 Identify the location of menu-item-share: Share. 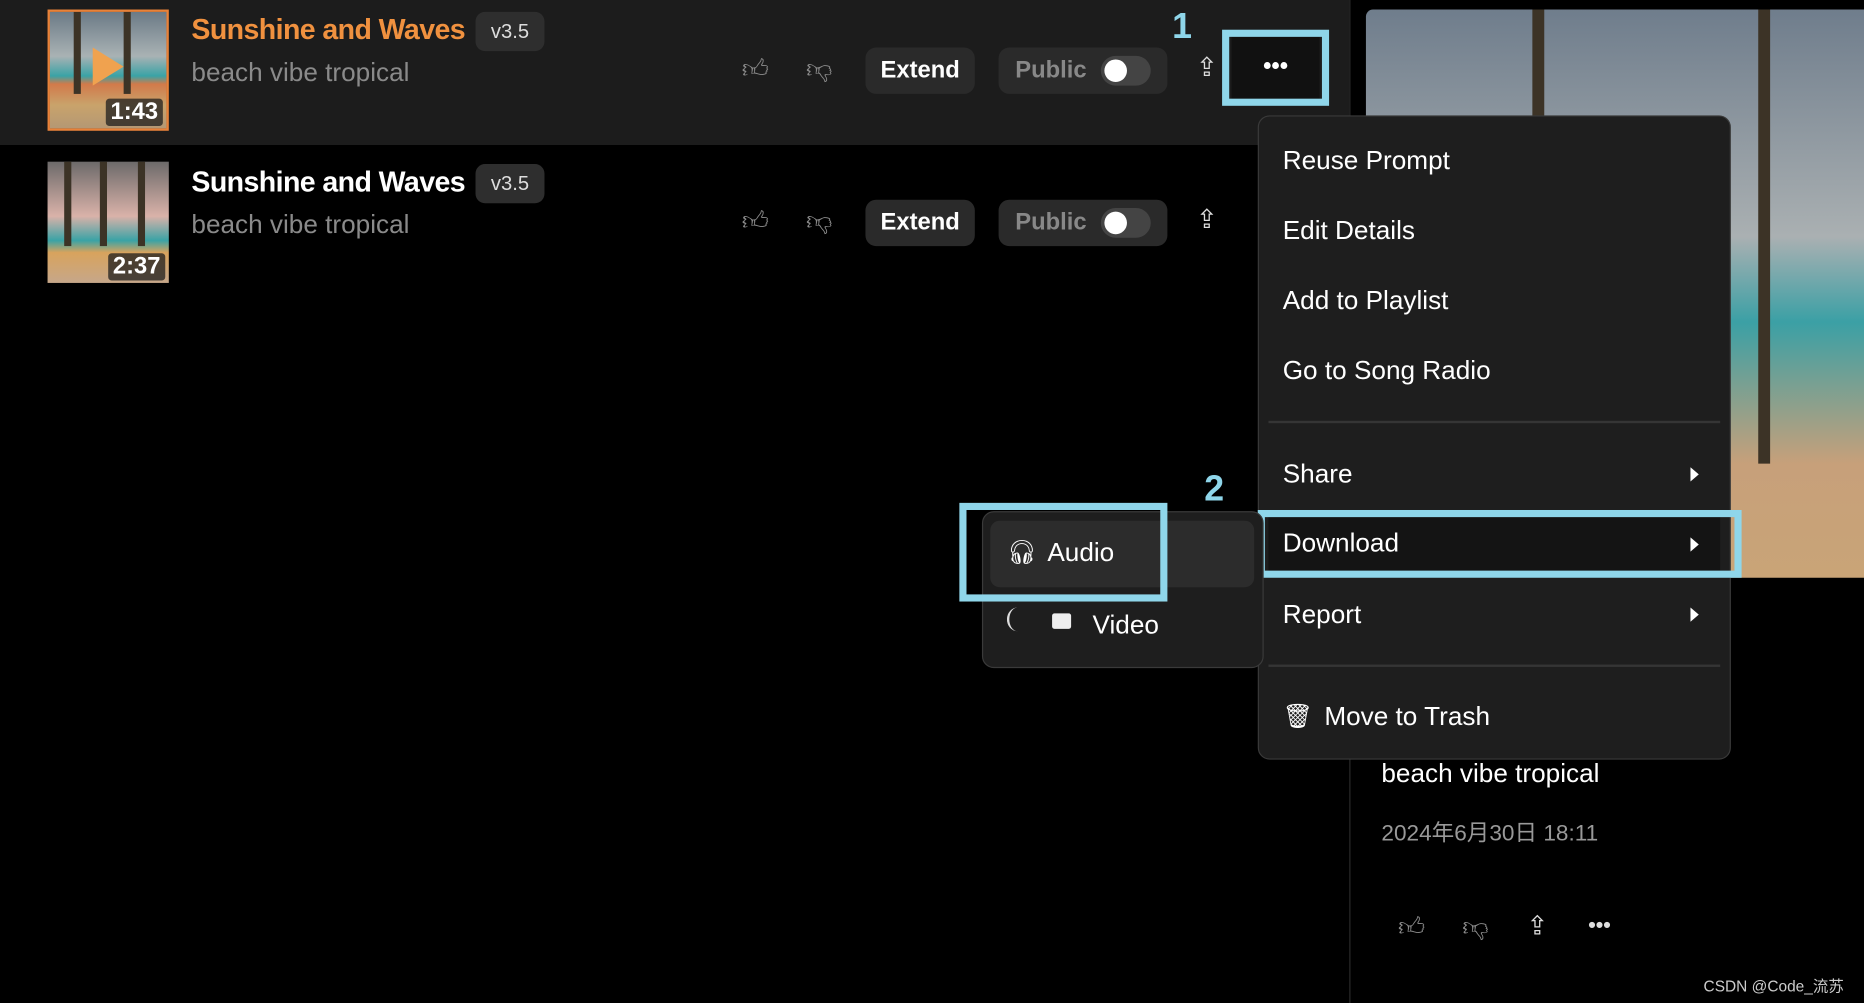
(1318, 474).